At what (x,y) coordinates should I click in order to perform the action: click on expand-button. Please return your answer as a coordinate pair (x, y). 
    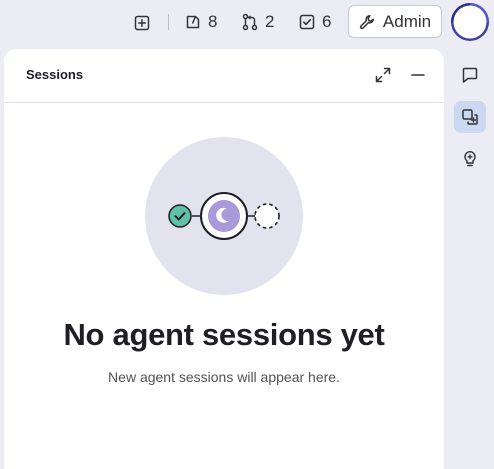
    Looking at the image, I should click on (383, 75).